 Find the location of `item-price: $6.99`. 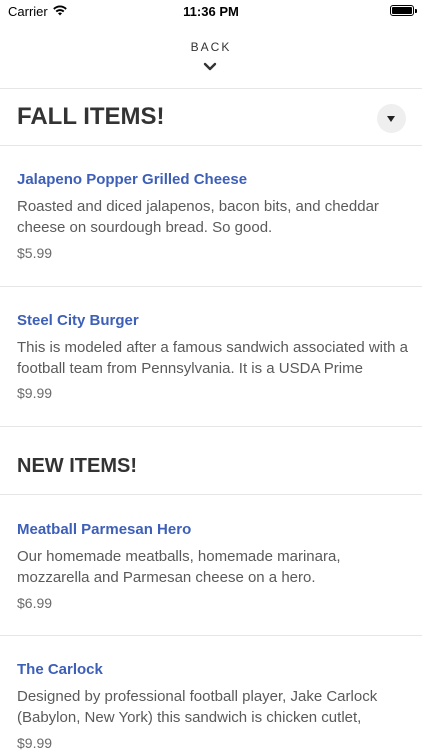

item-price: $6.99 is located at coordinates (35, 603).